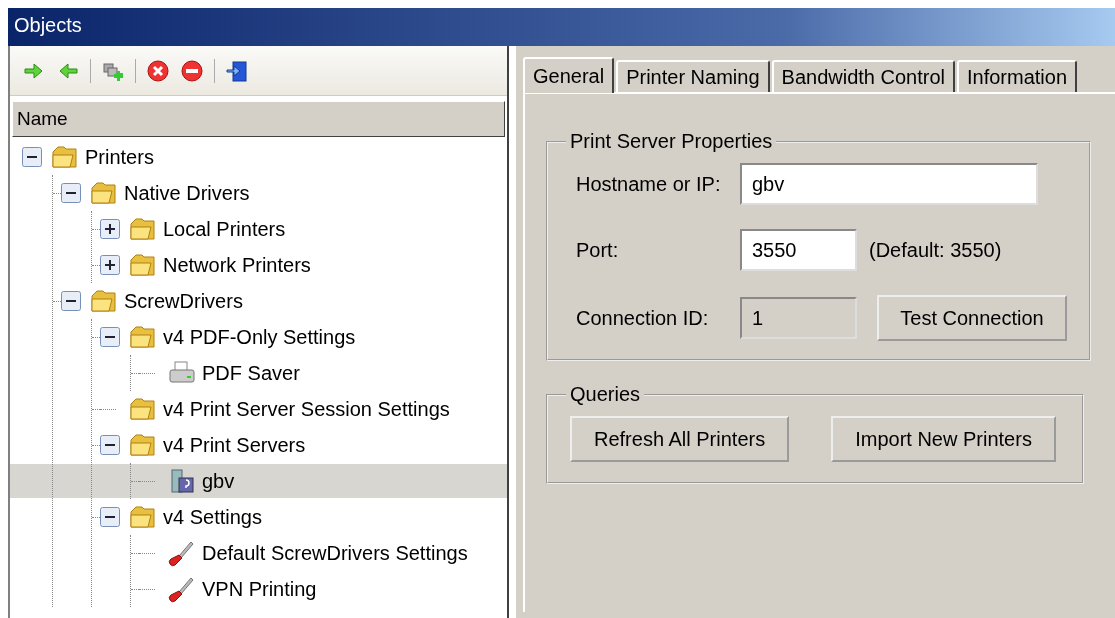  I want to click on exit-icon, so click(237, 70).